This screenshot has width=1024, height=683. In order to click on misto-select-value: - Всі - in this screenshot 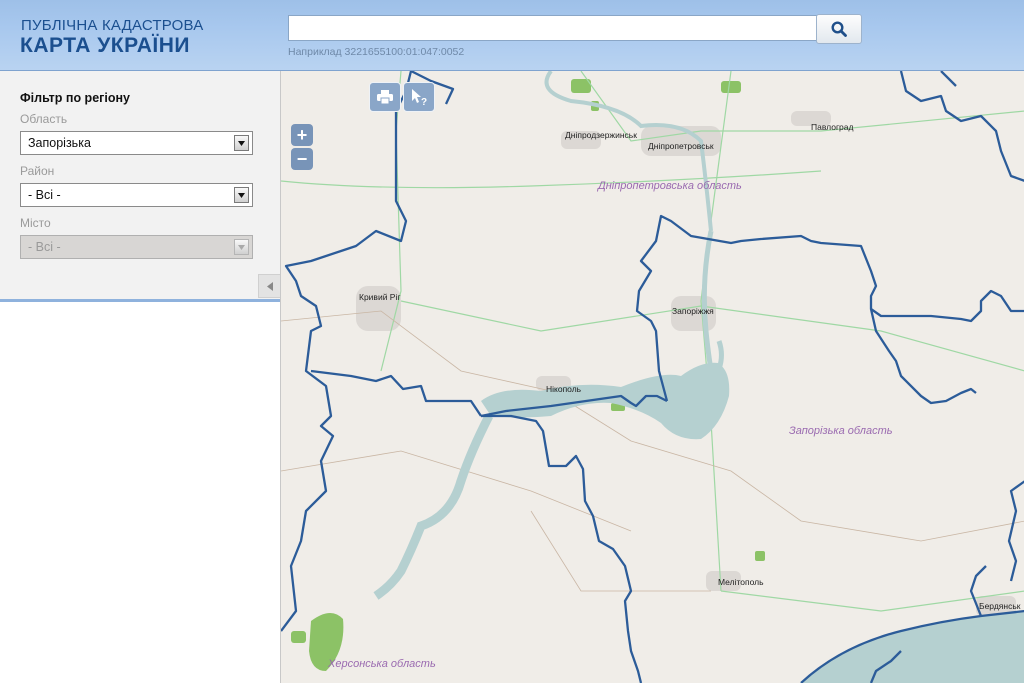, I will do `click(44, 247)`.